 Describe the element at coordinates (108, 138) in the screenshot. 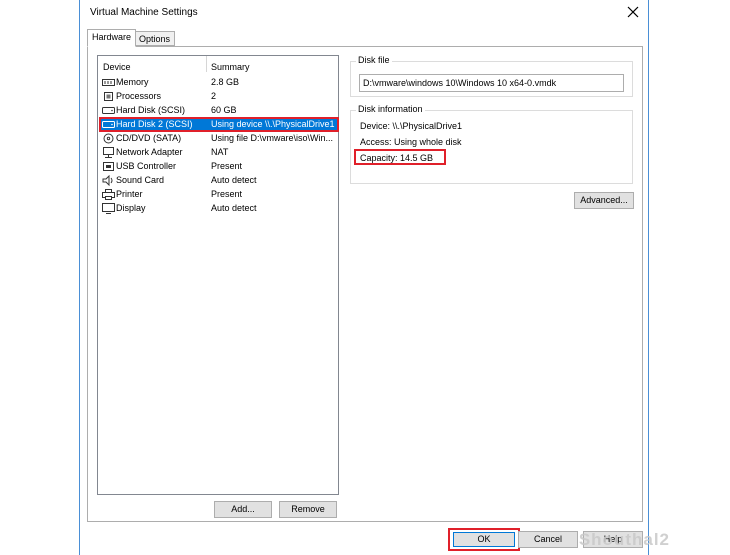

I see `cd-dvd-icon` at that location.